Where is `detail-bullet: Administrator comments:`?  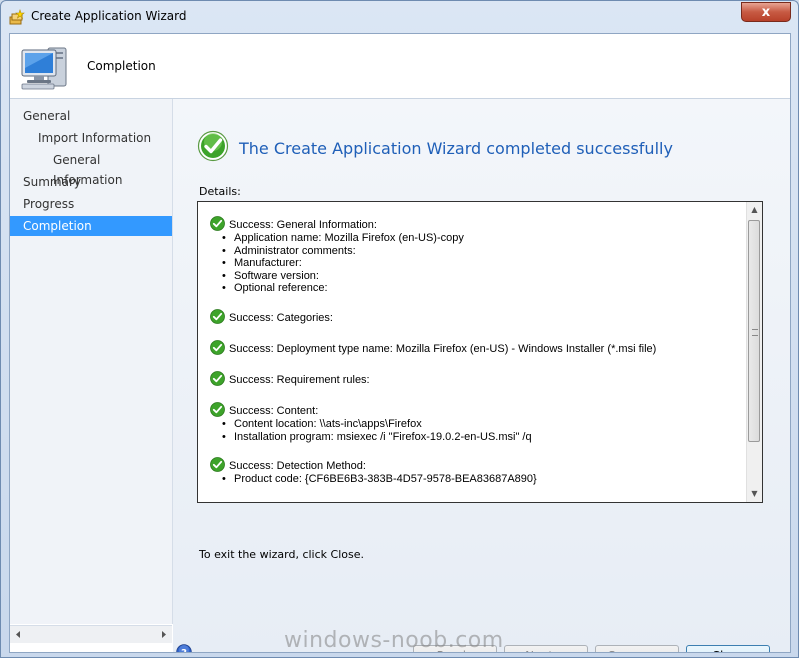 detail-bullet: Administrator comments: is located at coordinates (478, 251).